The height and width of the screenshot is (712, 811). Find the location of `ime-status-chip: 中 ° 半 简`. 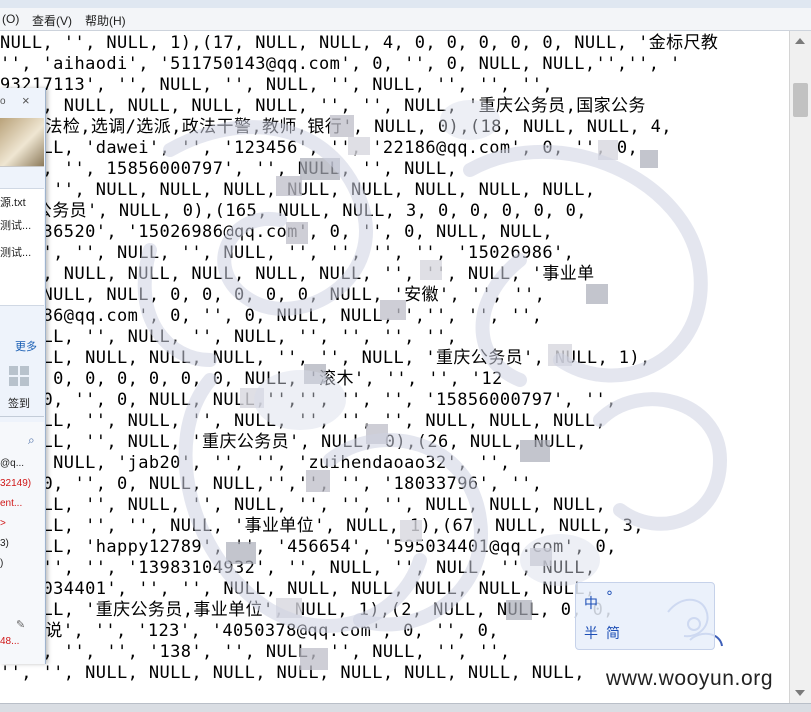

ime-status-chip: 中 ° 半 简 is located at coordinates (645, 616).